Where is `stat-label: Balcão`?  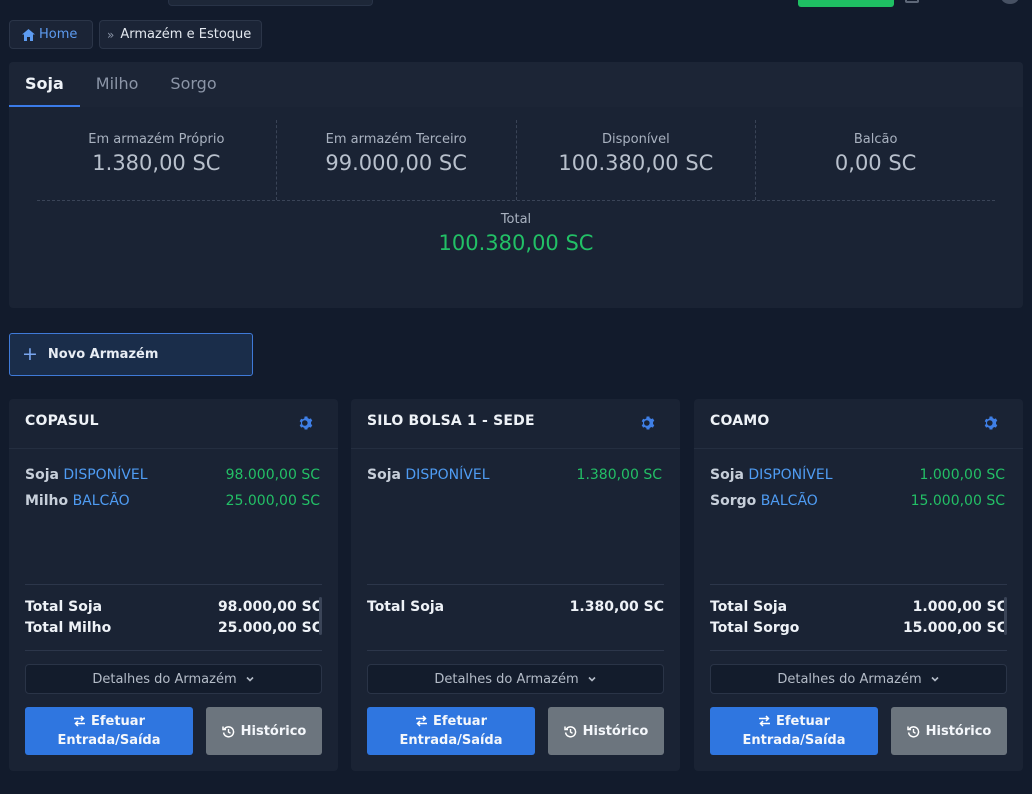
stat-label: Balcão is located at coordinates (875, 139).